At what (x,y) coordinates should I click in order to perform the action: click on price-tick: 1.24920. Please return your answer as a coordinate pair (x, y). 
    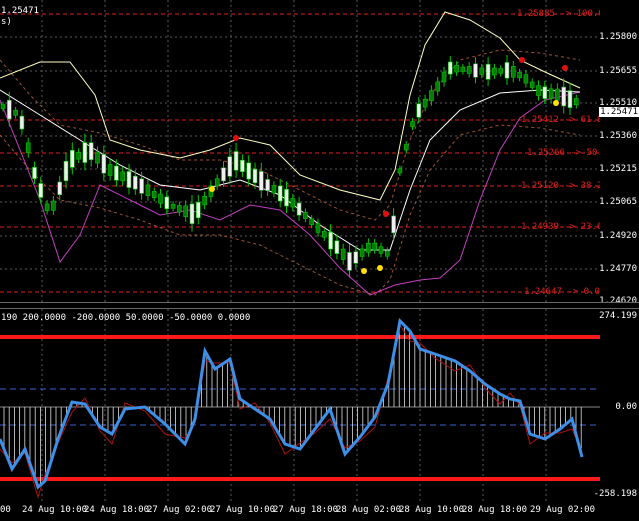
    Looking at the image, I should click on (618, 236).